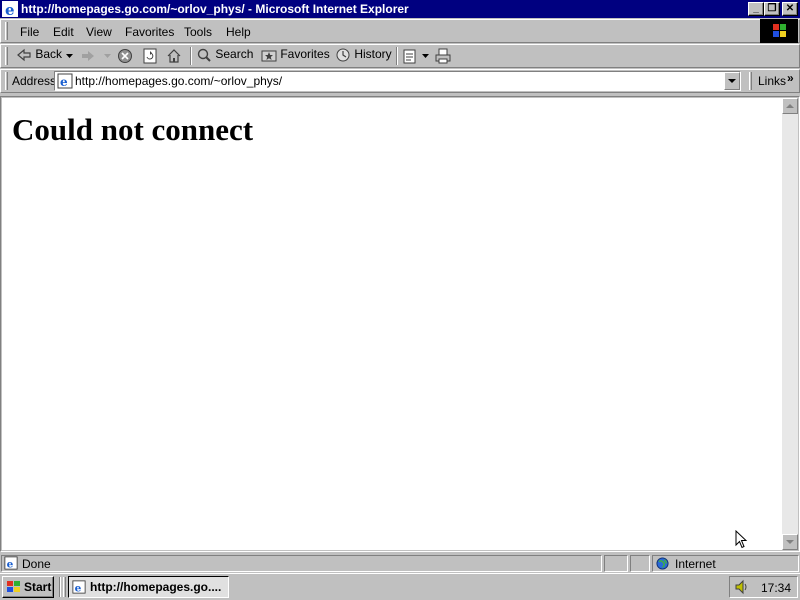 The width and height of the screenshot is (800, 600). I want to click on menu-view: View, so click(99, 32).